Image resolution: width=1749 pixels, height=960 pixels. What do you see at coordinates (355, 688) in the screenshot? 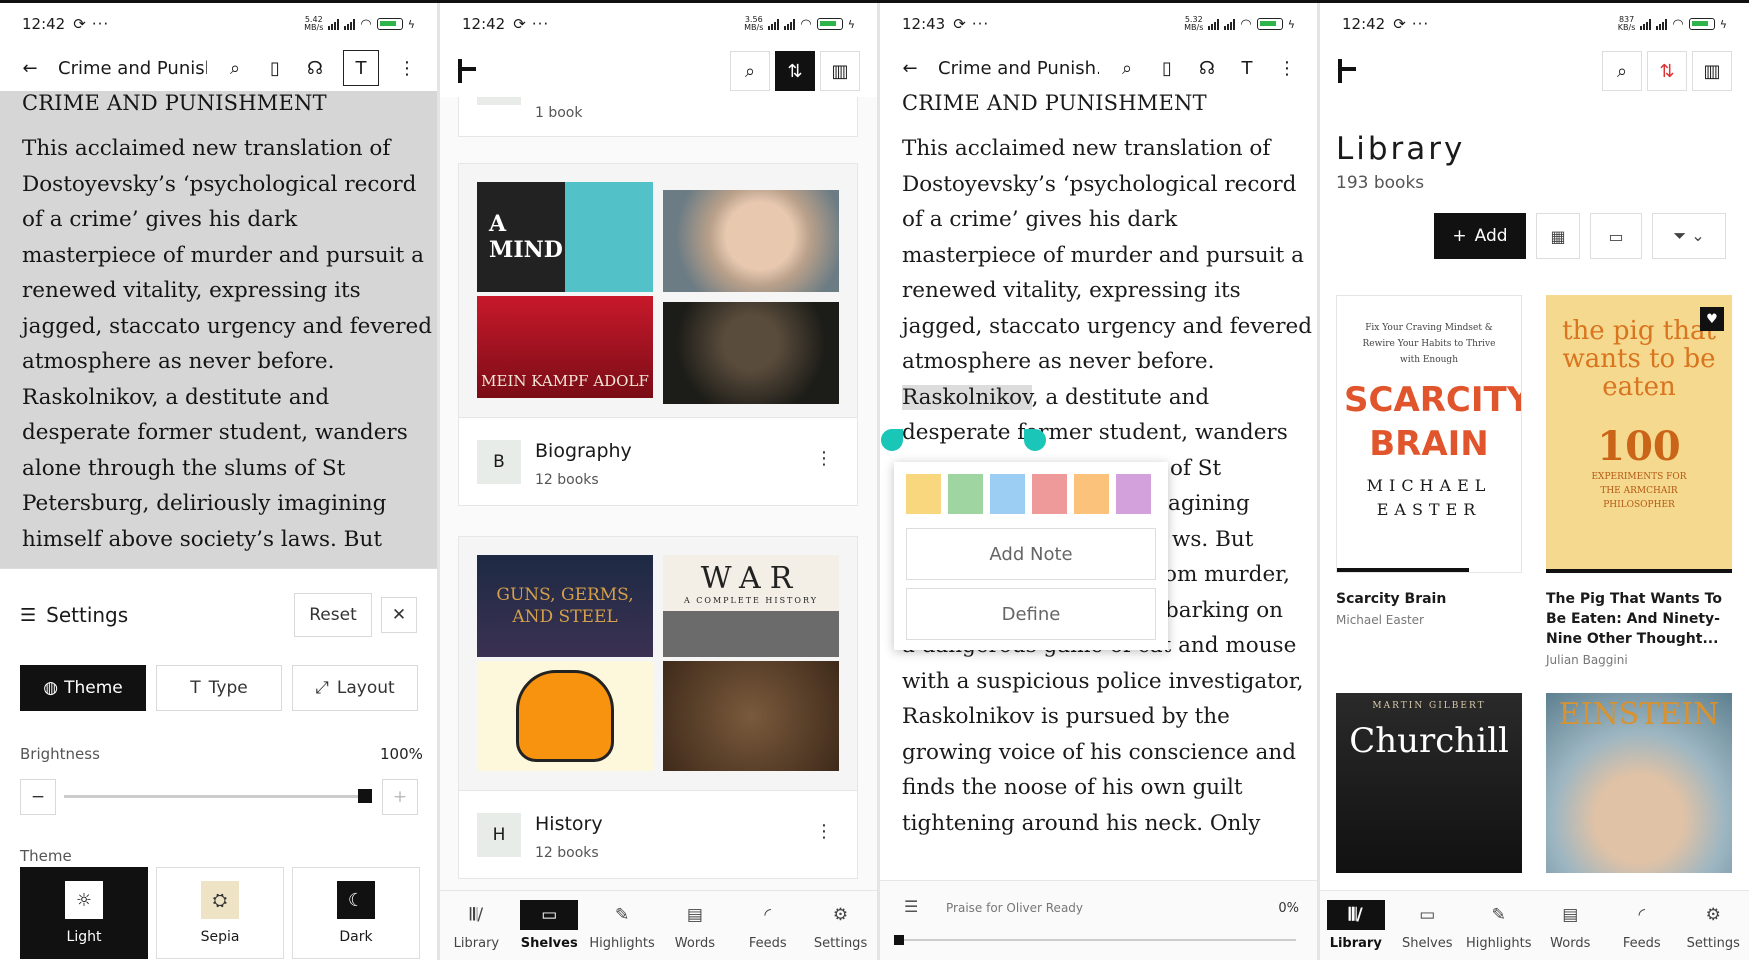
I see `tab-layout: ⤢ Layout` at bounding box center [355, 688].